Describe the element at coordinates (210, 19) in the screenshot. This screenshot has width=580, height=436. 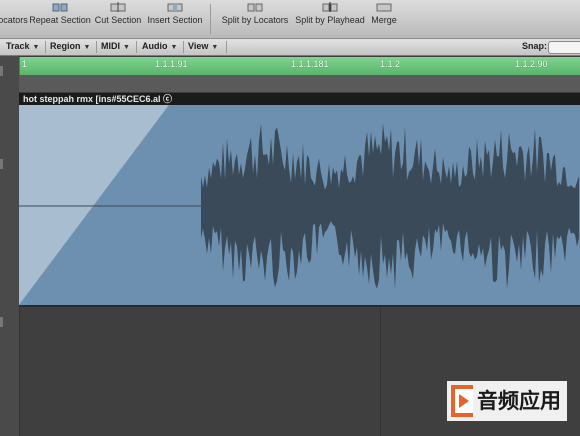
I see `toolbar-divider` at that location.